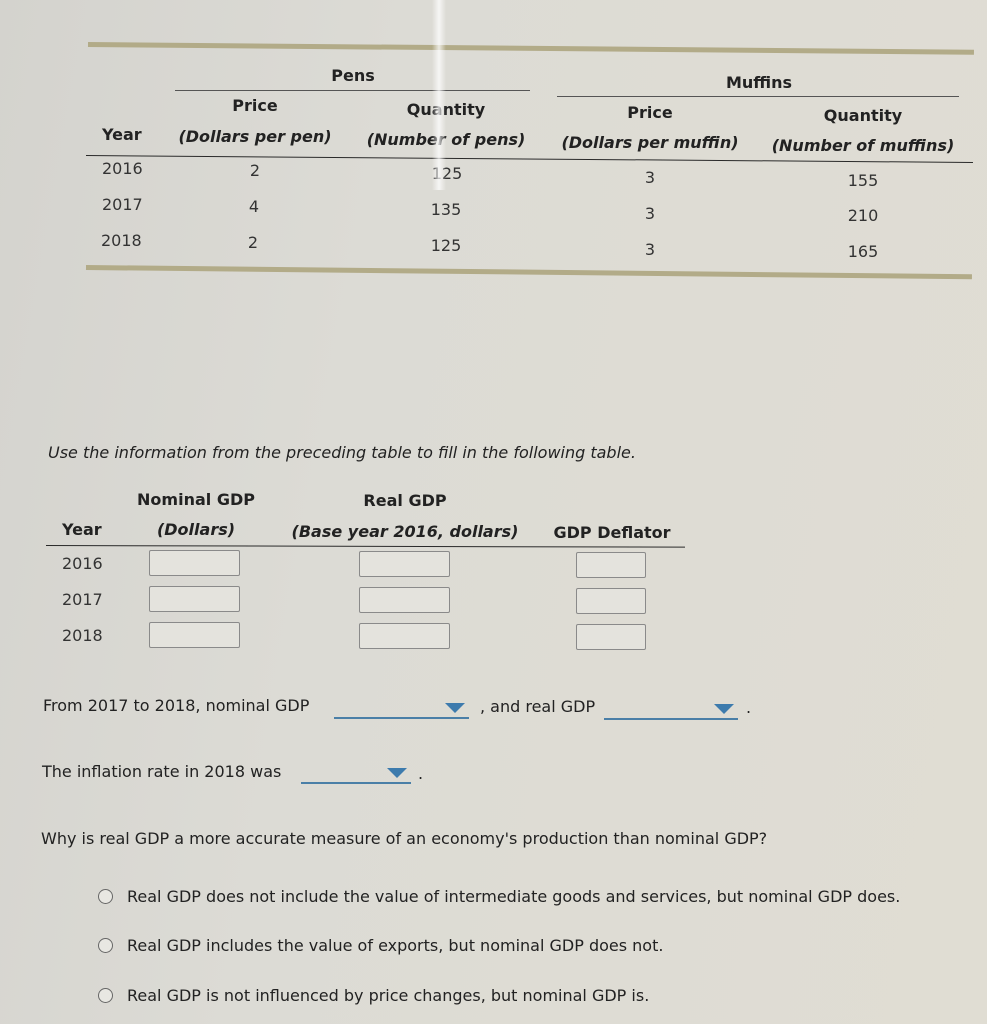 Image resolution: width=987 pixels, height=1024 pixels. I want to click on real-gdp-2018-input, so click(404, 636).